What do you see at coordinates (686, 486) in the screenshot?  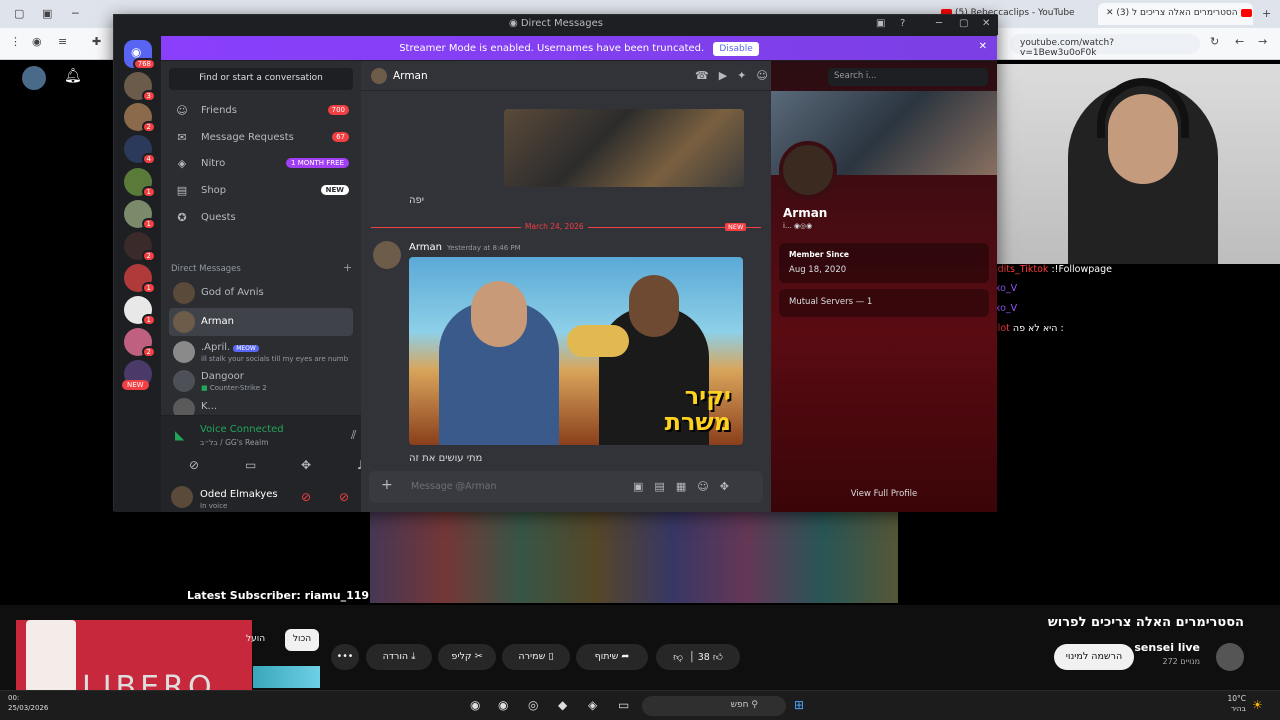 I see `sticker-icon: ▦` at bounding box center [686, 486].